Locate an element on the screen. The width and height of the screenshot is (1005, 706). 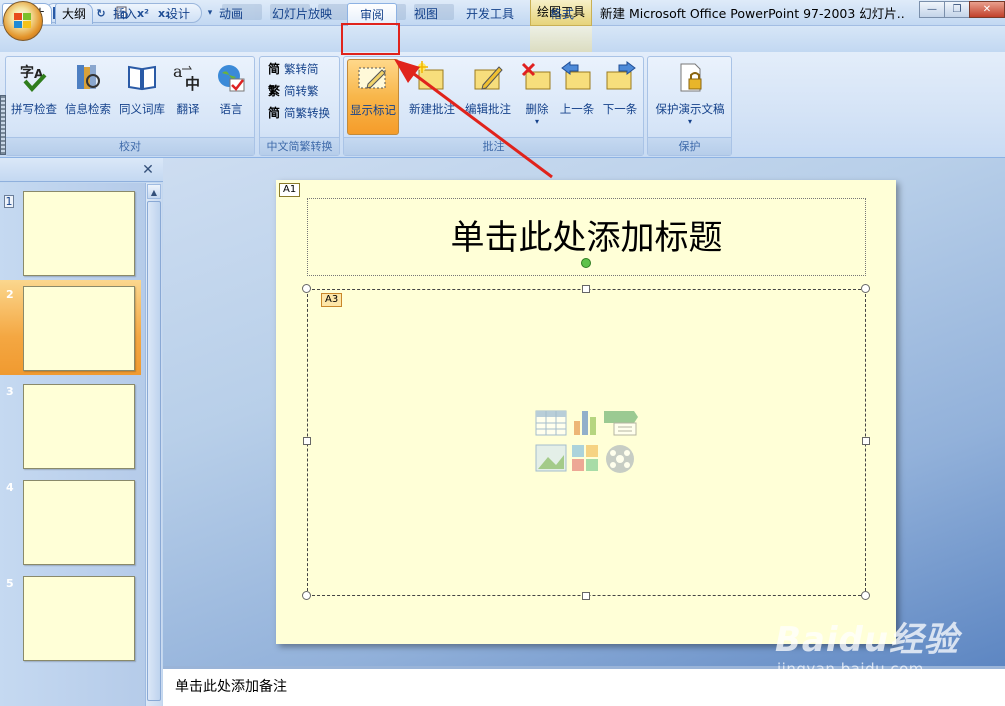
slide-thumbnail-3: 3 is located at coordinates (70, 423).